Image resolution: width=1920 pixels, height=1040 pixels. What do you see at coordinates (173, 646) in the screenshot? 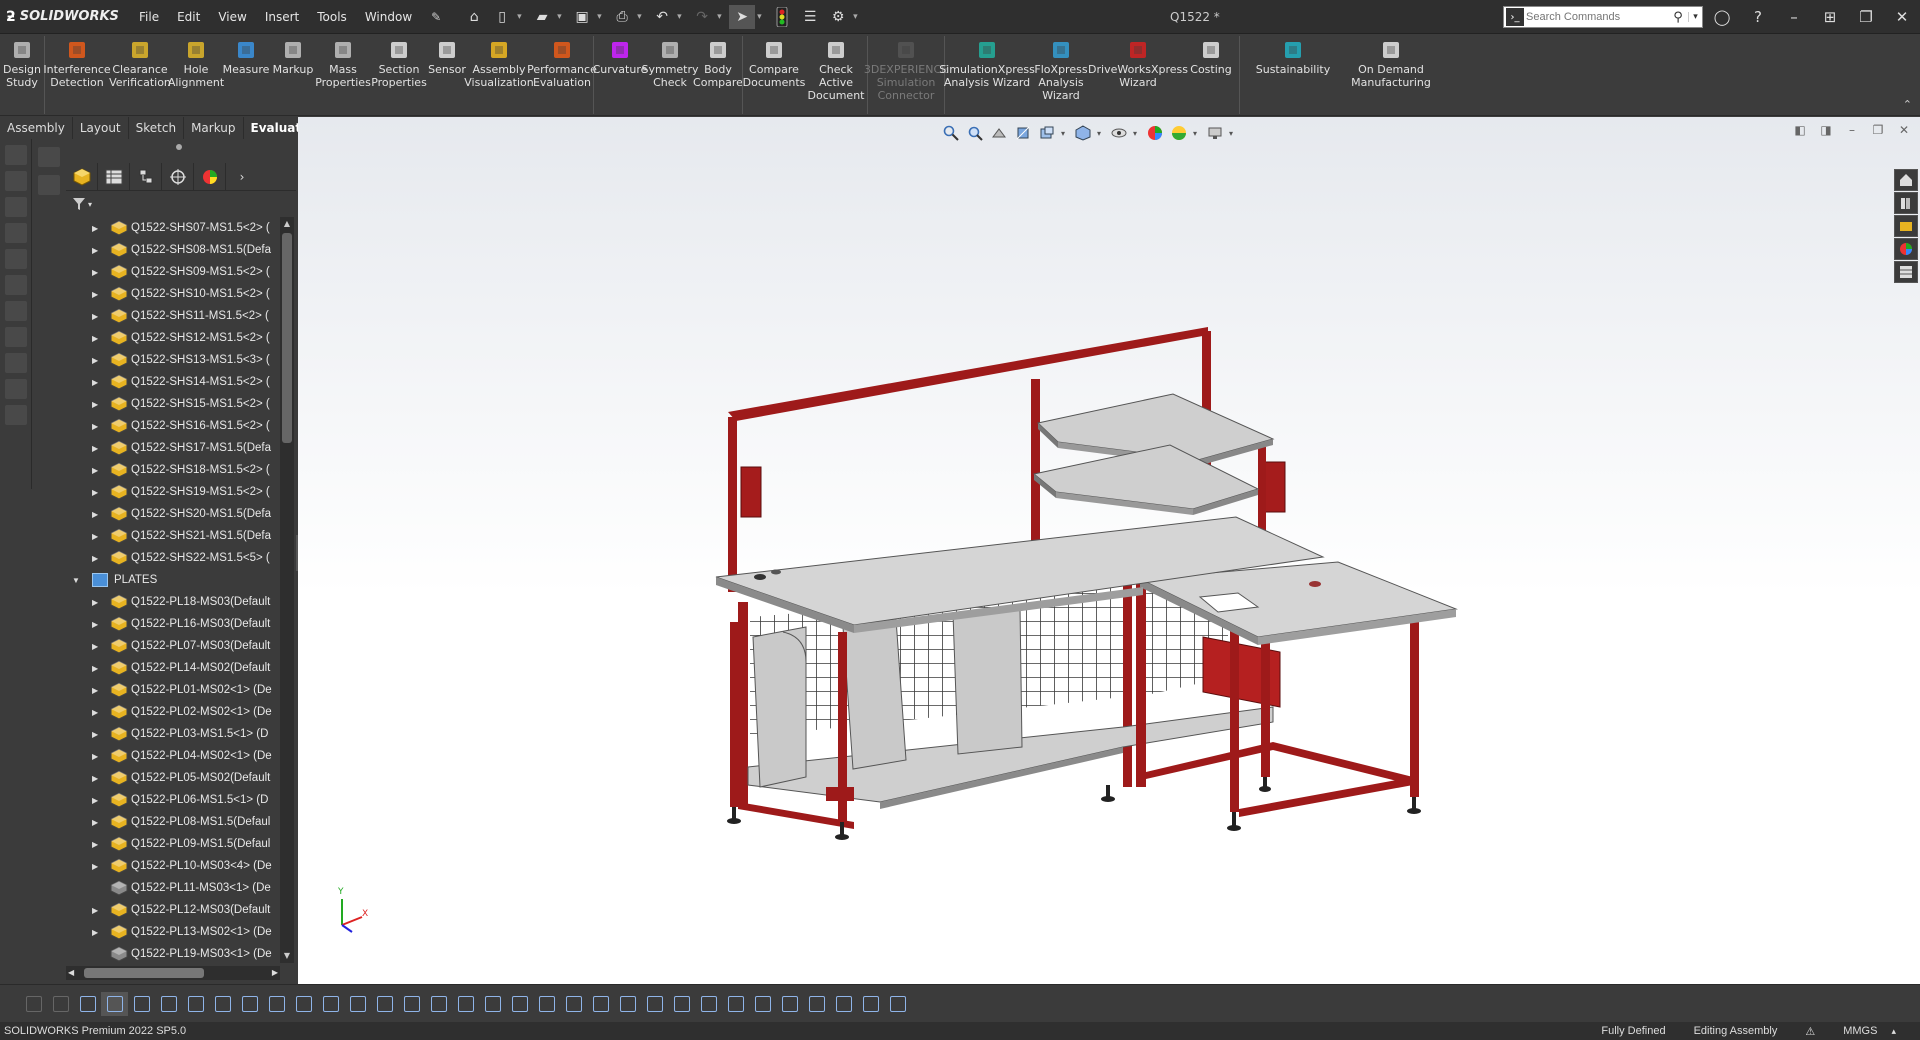
I see `tree-item: ▶ Q1522-PL07-MS03(Default` at bounding box center [173, 646].